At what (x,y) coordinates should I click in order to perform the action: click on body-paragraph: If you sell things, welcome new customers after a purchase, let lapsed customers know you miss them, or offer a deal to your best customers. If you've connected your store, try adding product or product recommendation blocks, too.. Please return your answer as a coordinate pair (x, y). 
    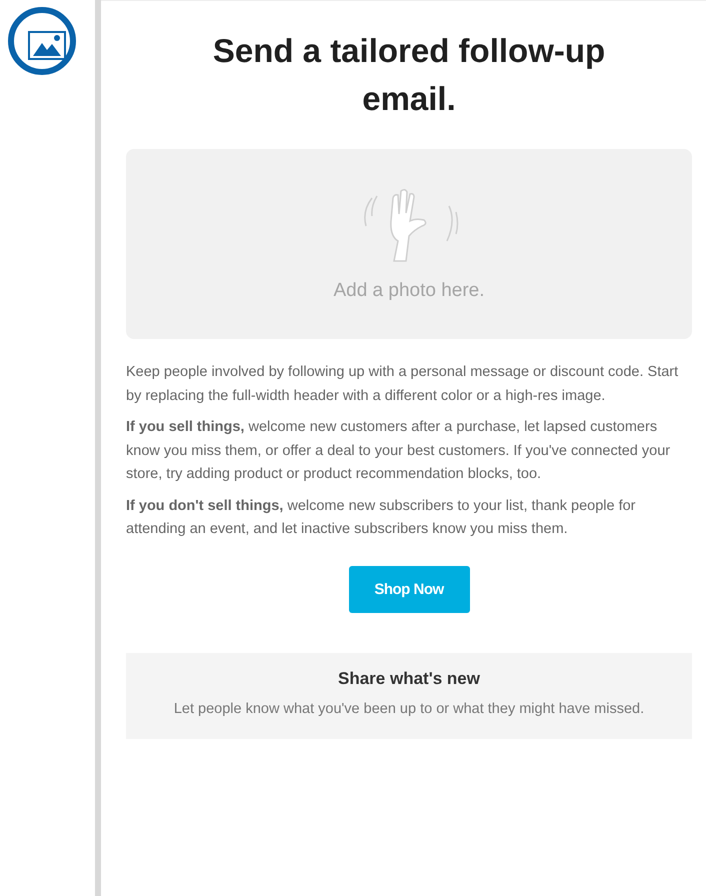
    Looking at the image, I should click on (399, 451).